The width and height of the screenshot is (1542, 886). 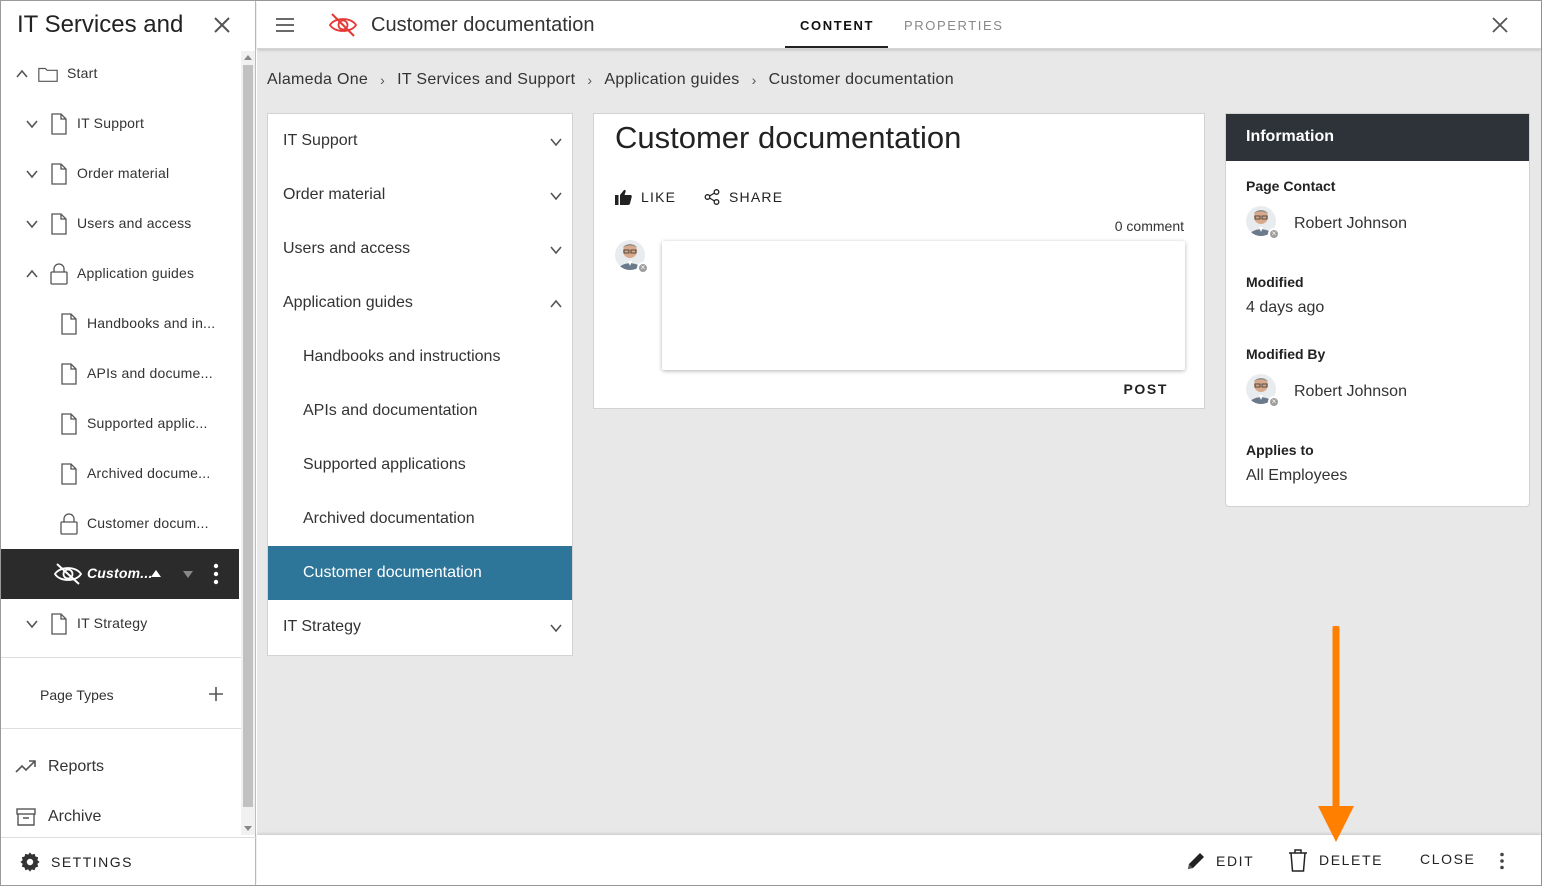 I want to click on modified-by-name: Robert Johnson, so click(x=1350, y=391).